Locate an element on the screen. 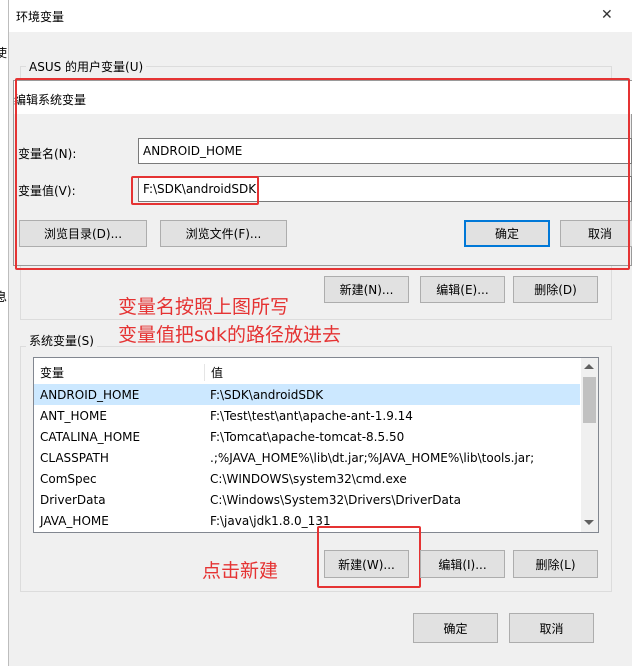 The height and width of the screenshot is (666, 632). table-row: ComSpec C:\WINDOWS\system32\cmd.exe is located at coordinates (307, 478).